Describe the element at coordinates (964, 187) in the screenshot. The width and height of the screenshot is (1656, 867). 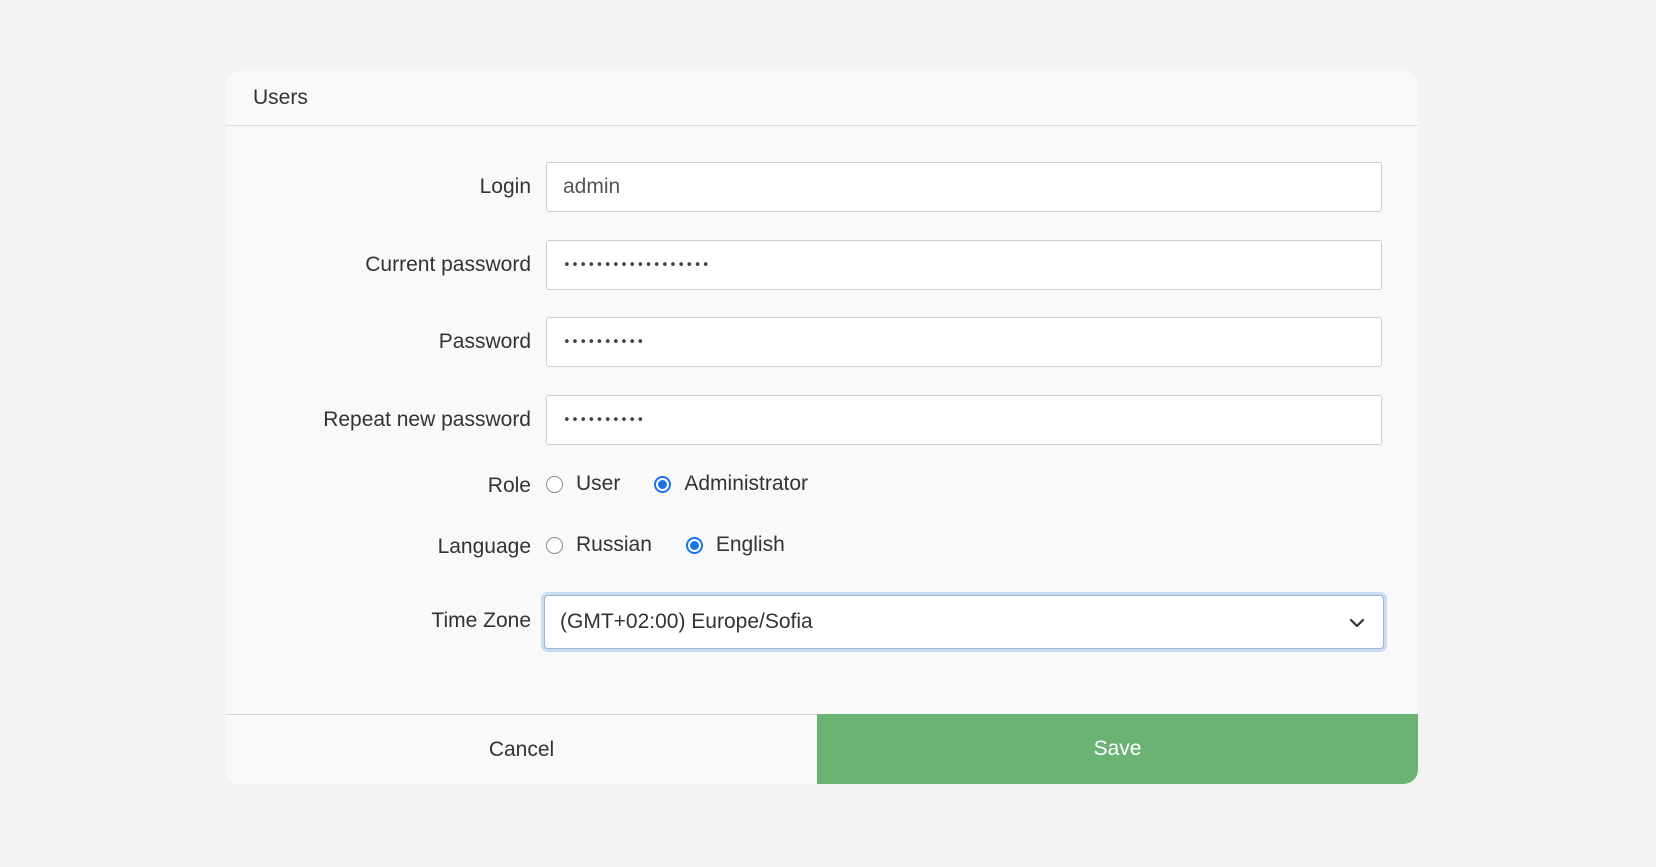
I see `login-field: admin` at that location.